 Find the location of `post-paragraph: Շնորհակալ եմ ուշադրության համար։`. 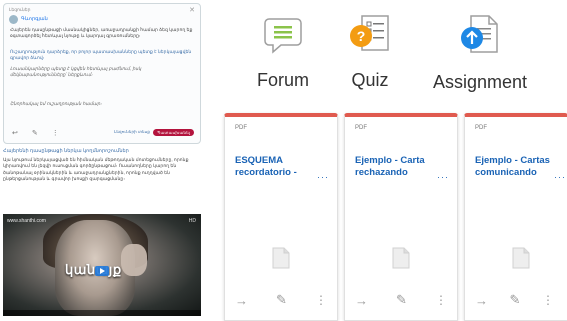

post-paragraph: Շնորհակալ եմ ուշադրության համար։ is located at coordinates (56, 103).